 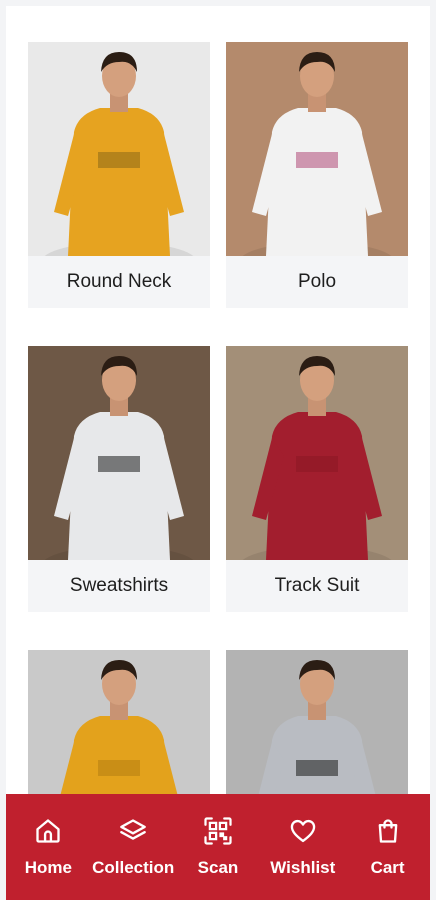 I want to click on nav-scan: Scan, so click(x=218, y=847).